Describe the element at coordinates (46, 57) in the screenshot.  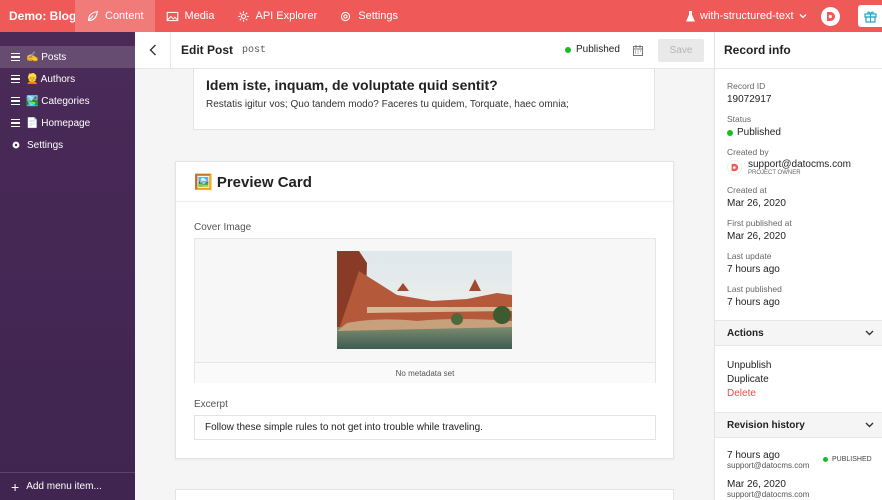
I see `sidebar-item-label: ✍️ Posts` at that location.